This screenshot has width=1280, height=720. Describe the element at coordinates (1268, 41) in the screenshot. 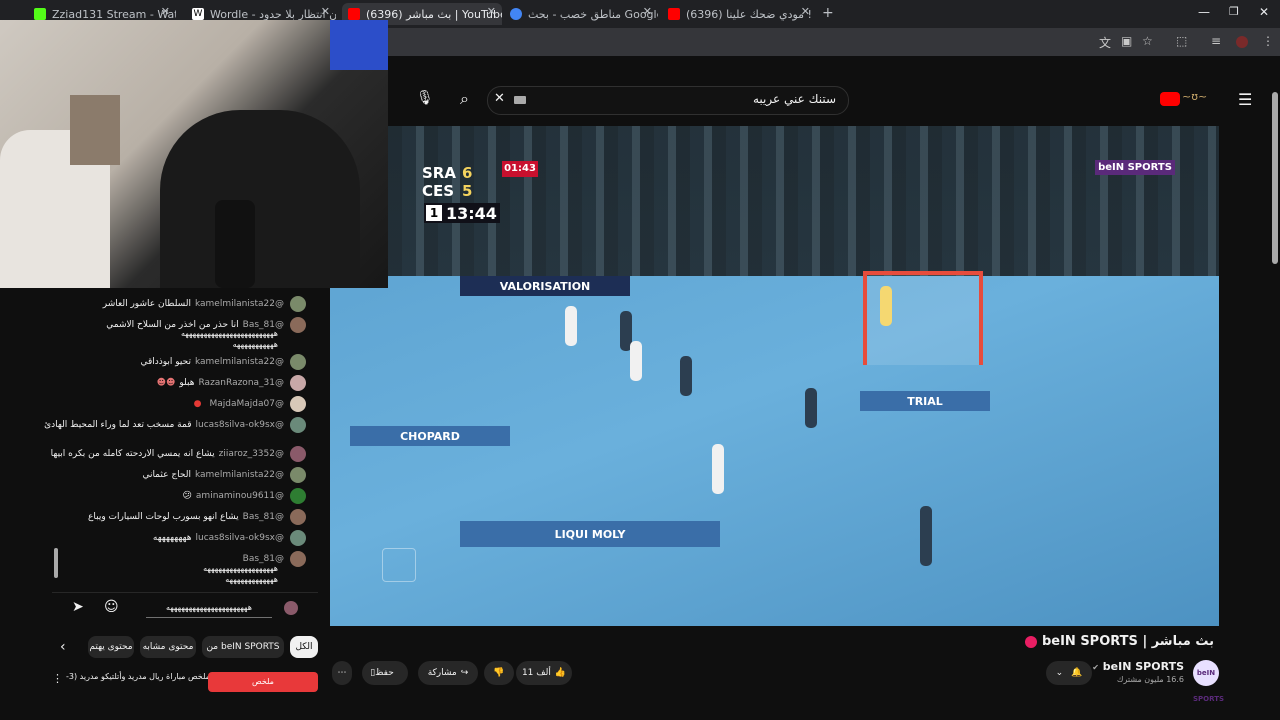

I see `menu-kebab-icon: ⋮` at that location.